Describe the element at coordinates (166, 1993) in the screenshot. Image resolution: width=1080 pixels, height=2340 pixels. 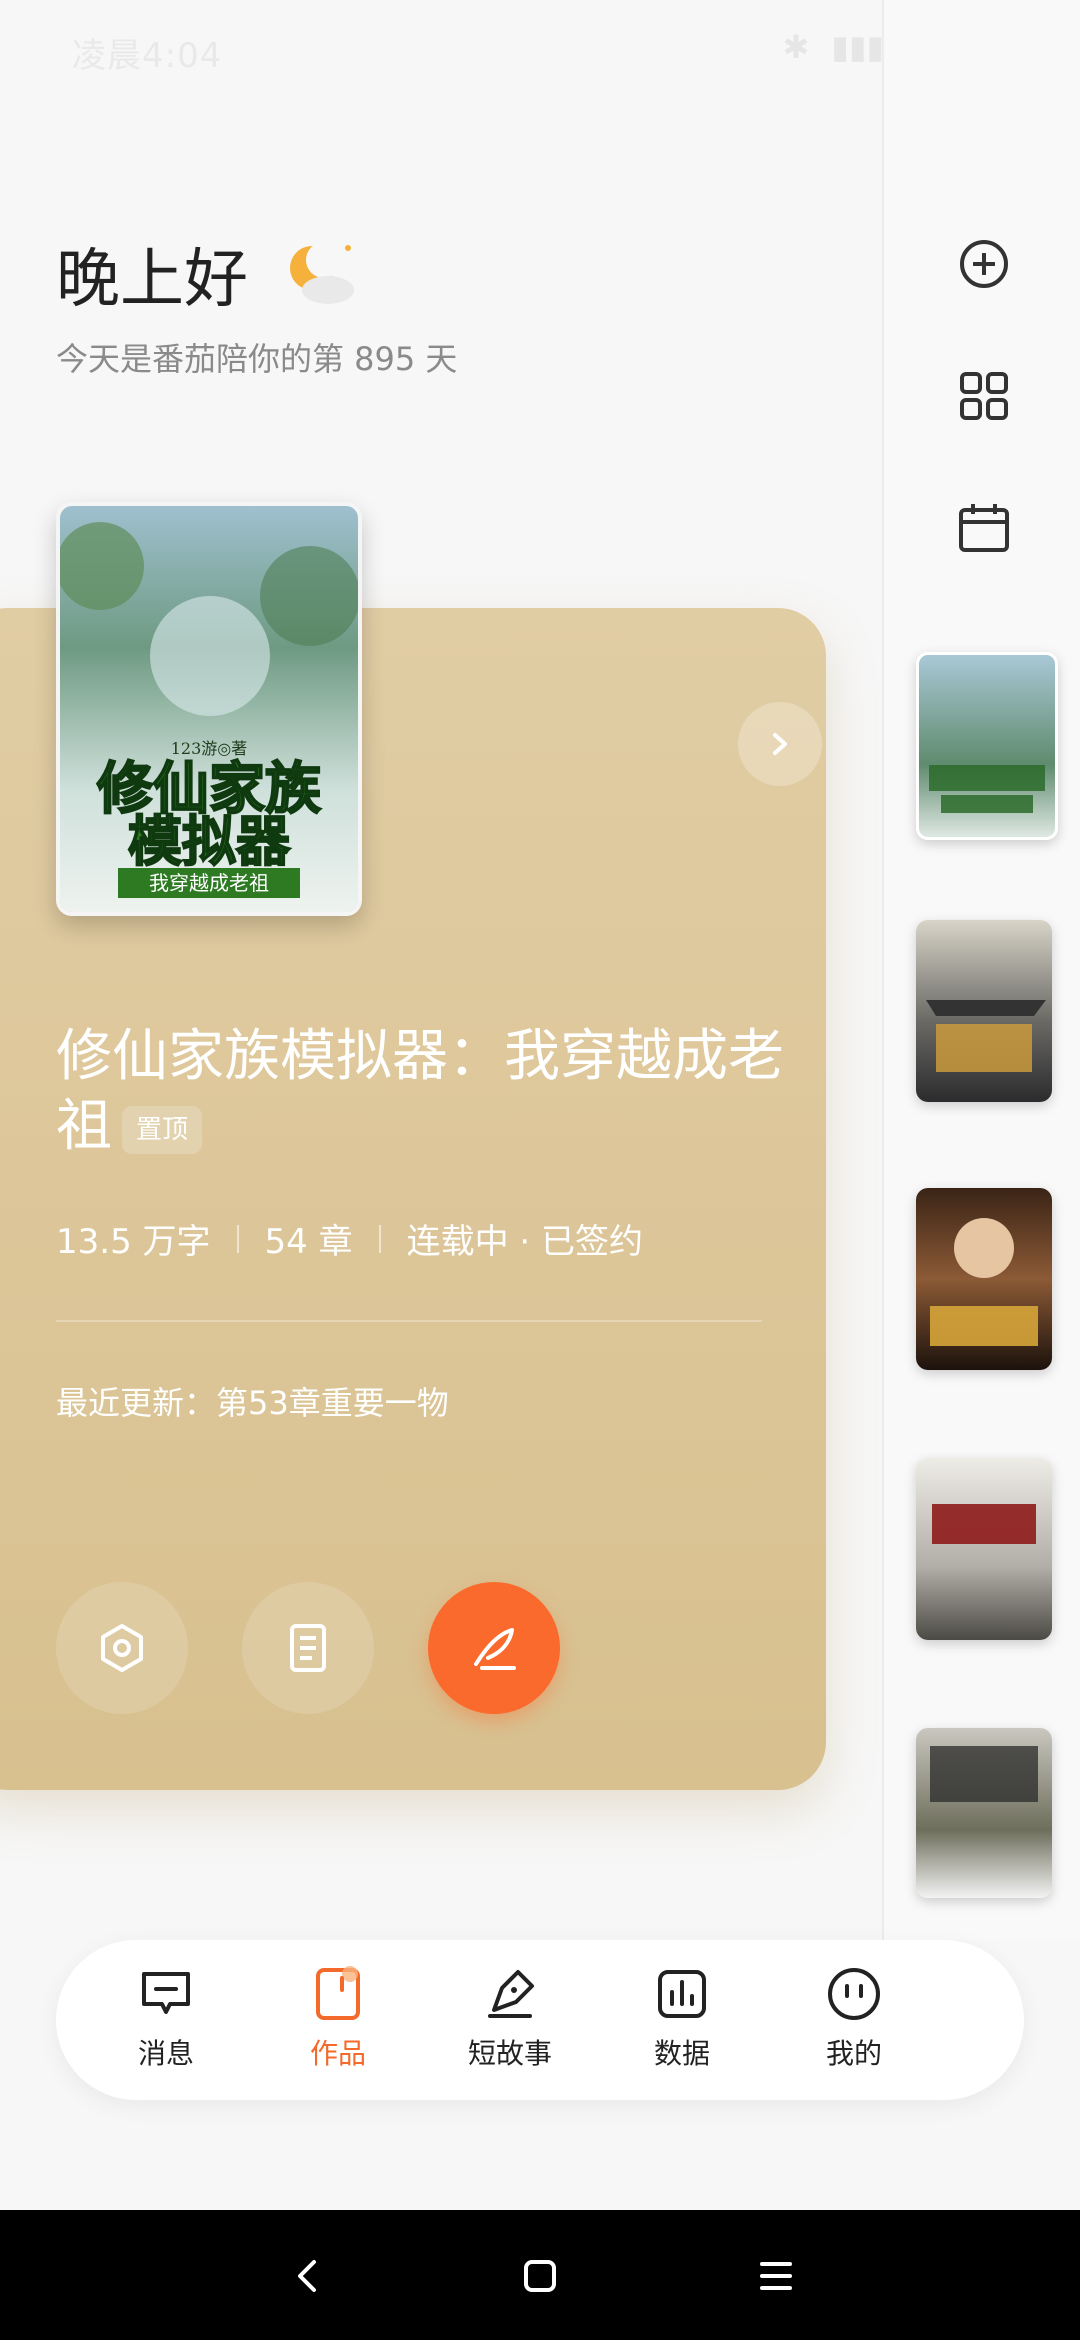
I see `message-icon` at that location.